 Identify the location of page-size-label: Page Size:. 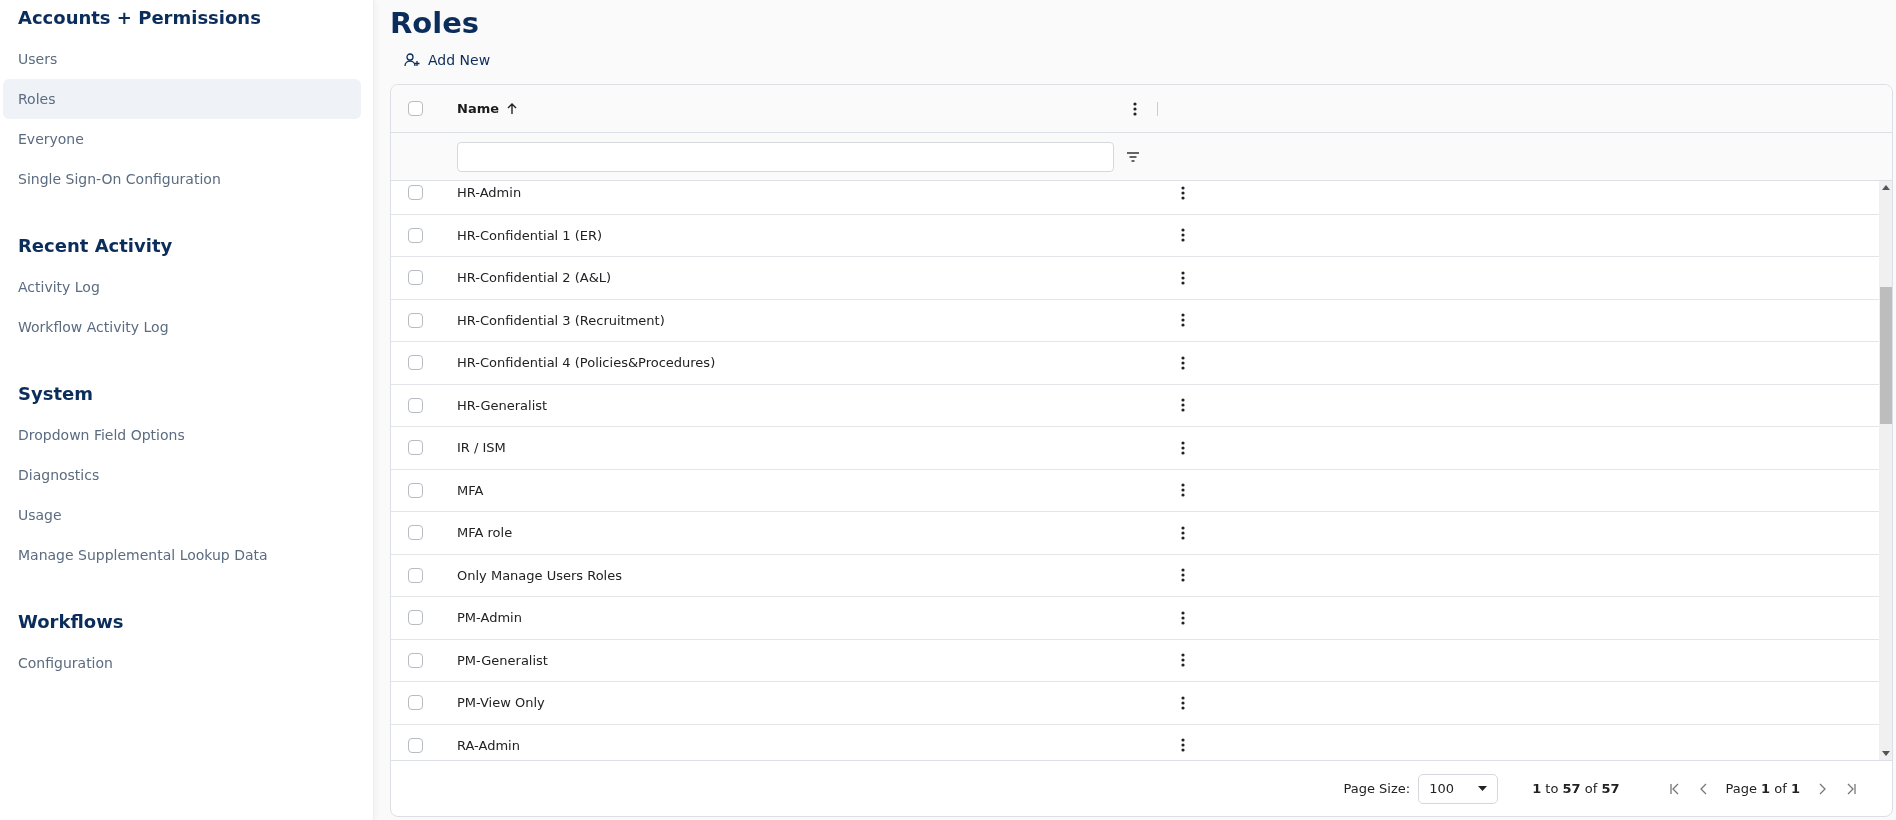
(1377, 788).